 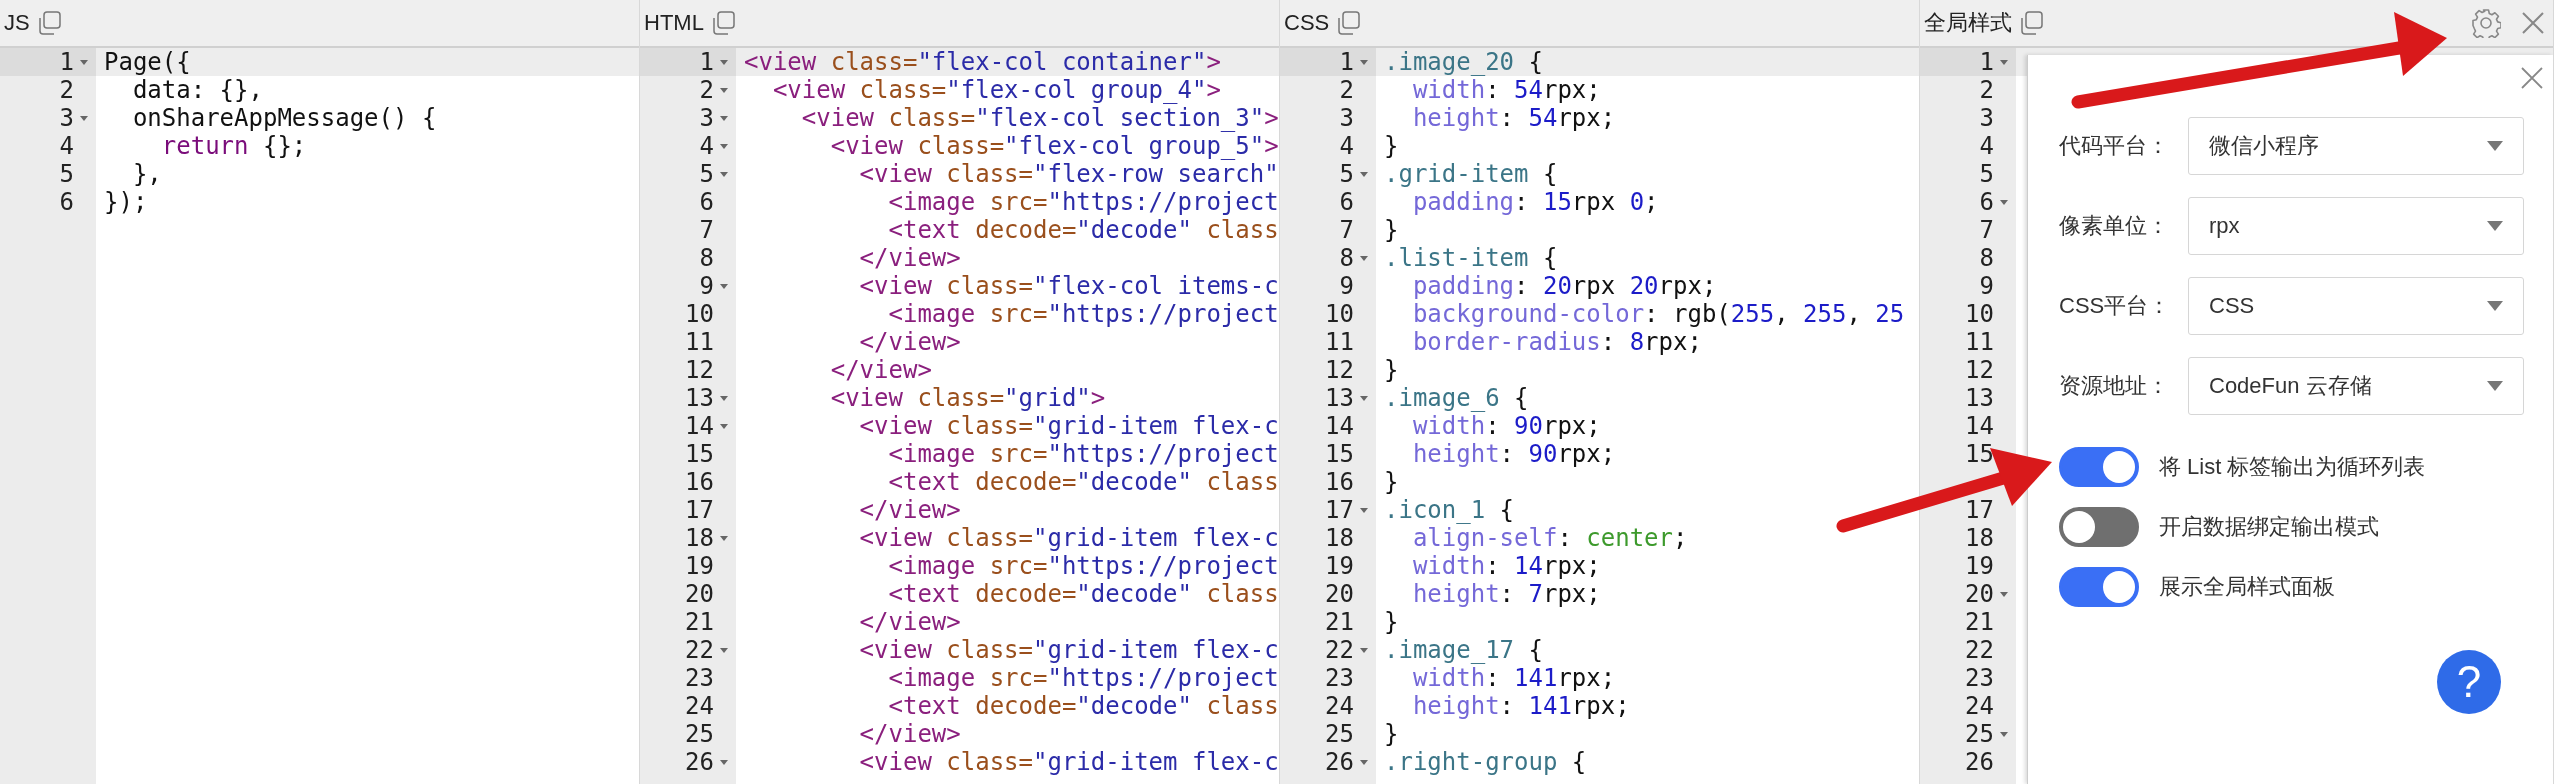 What do you see at coordinates (1513, 678) in the screenshot?
I see `code-line: width: 141 rpx;` at bounding box center [1513, 678].